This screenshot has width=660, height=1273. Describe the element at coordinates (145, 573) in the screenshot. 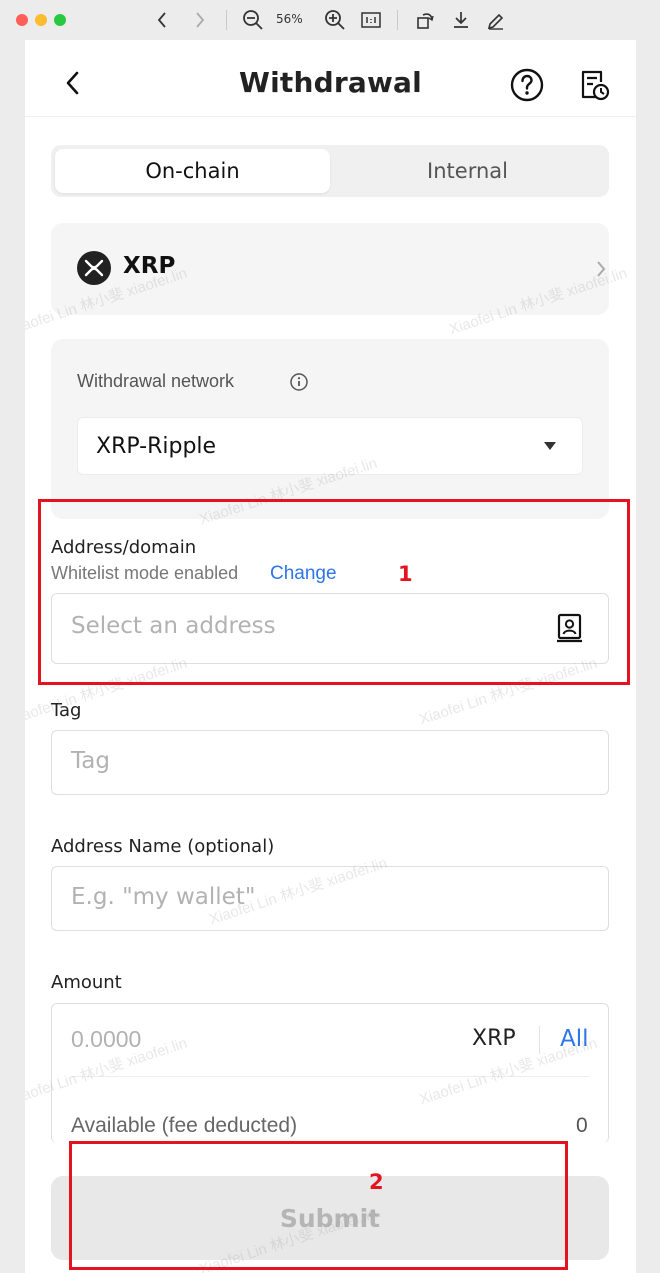

I see `whitelist-mode-text: Whitelist mode enabled` at that location.